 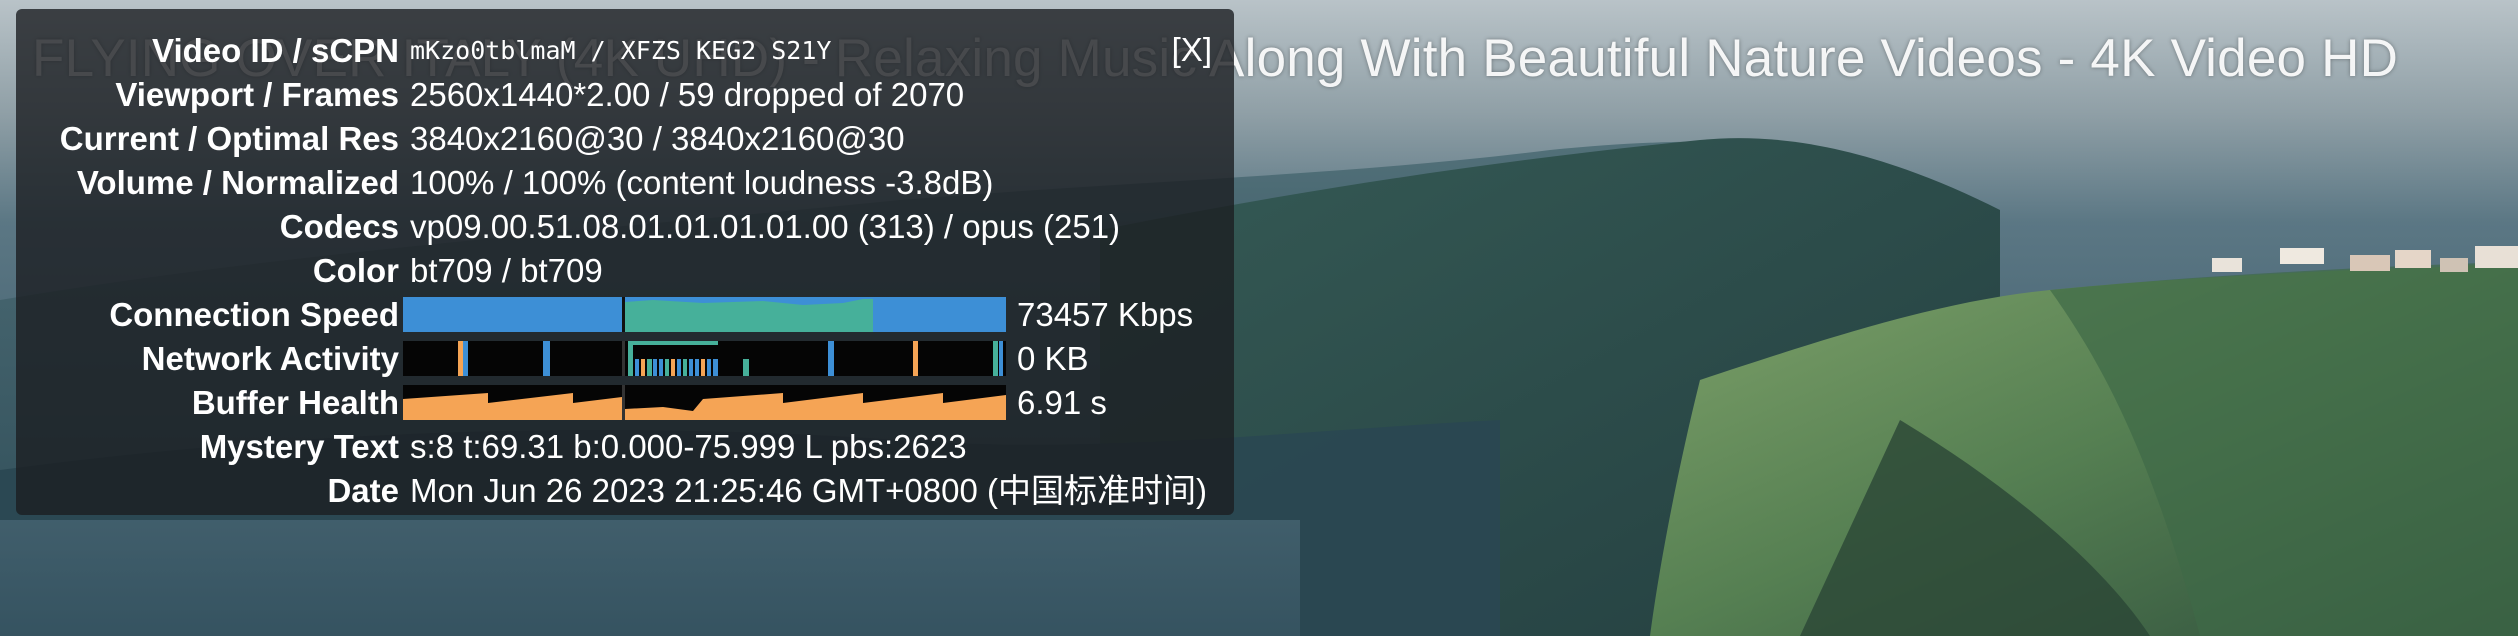 I want to click on stats-label: Date, so click(x=363, y=490).